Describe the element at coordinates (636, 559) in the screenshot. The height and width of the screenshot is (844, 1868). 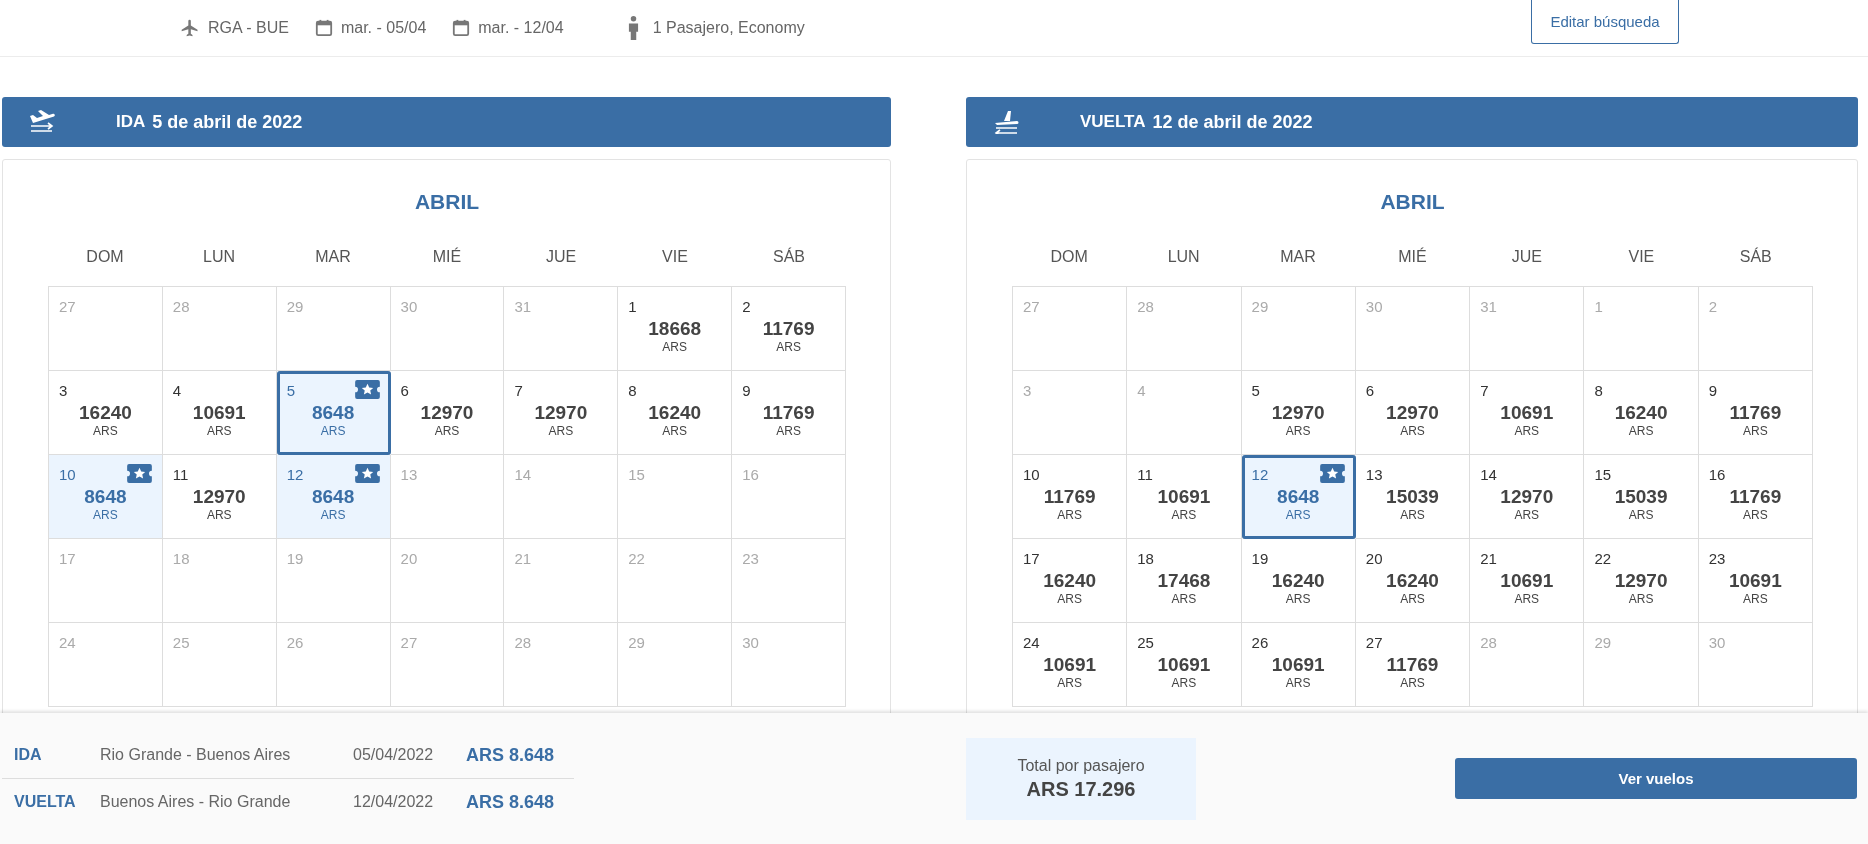
I see `day-number: 22` at that location.